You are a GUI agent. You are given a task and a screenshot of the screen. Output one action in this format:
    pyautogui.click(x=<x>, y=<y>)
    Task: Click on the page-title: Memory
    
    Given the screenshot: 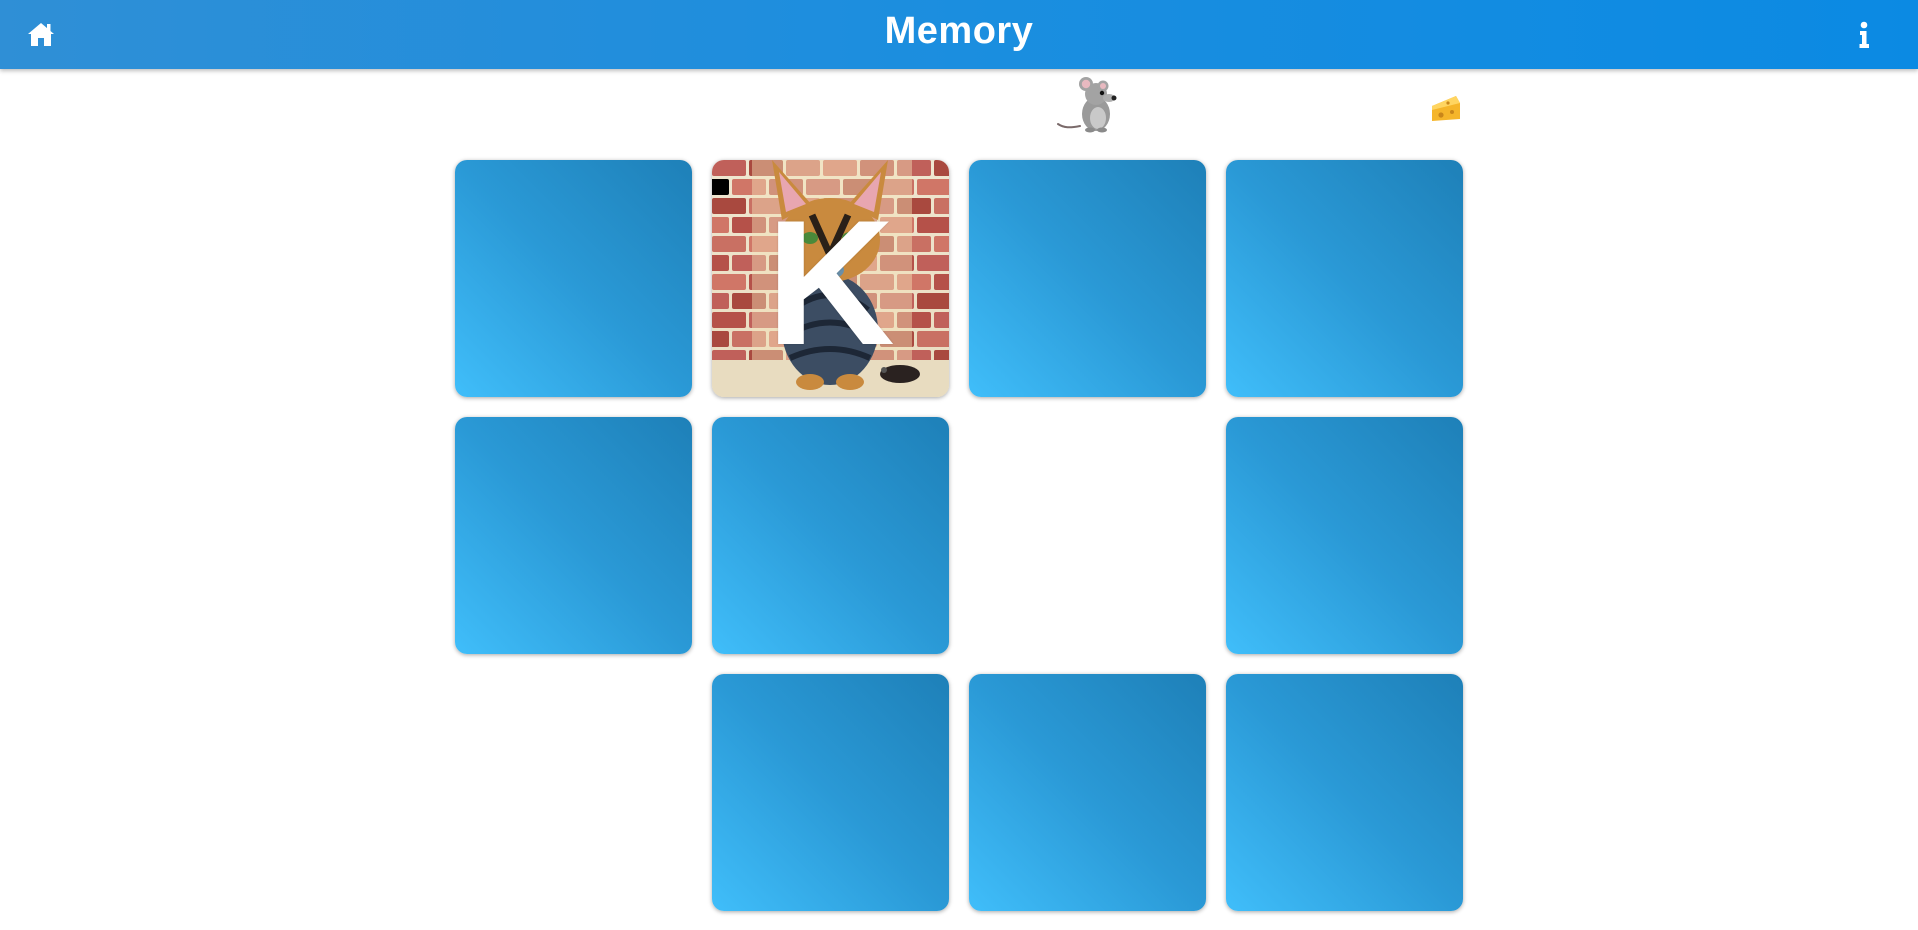 What is the action you would take?
    pyautogui.click(x=959, y=31)
    